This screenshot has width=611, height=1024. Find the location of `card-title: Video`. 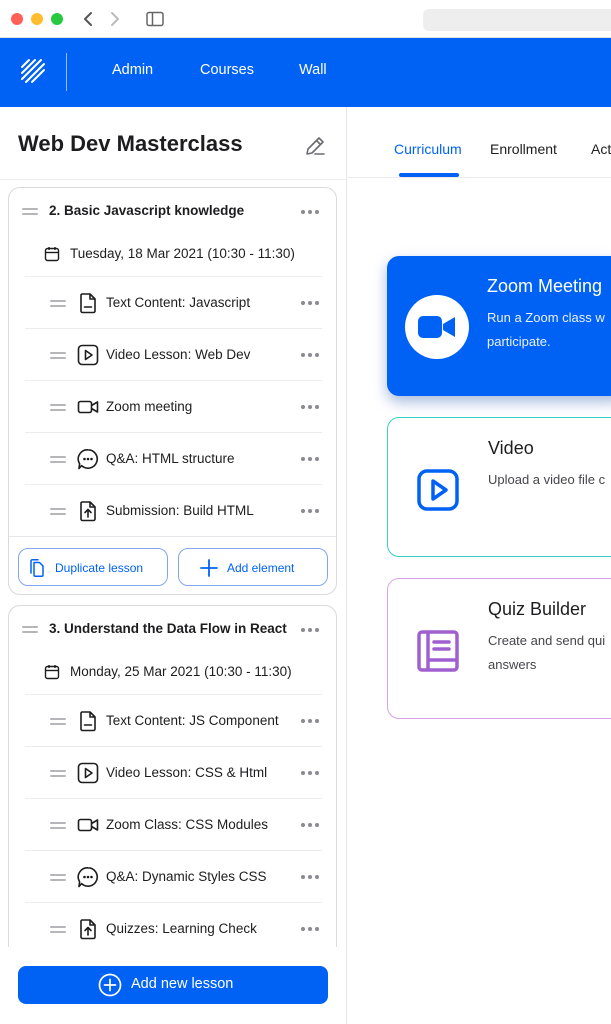

card-title: Video is located at coordinates (511, 448).